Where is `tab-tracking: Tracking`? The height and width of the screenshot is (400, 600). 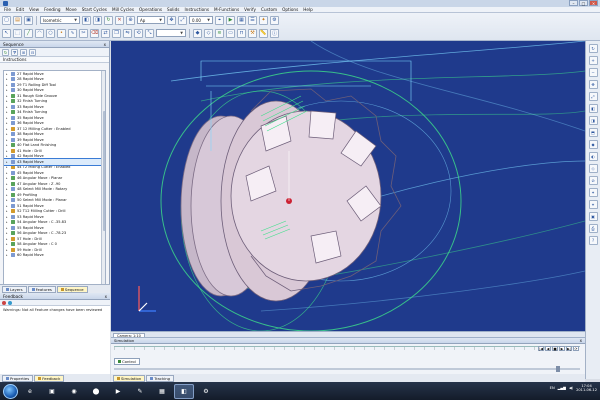
tab-tracking: Tracking is located at coordinates (160, 378).